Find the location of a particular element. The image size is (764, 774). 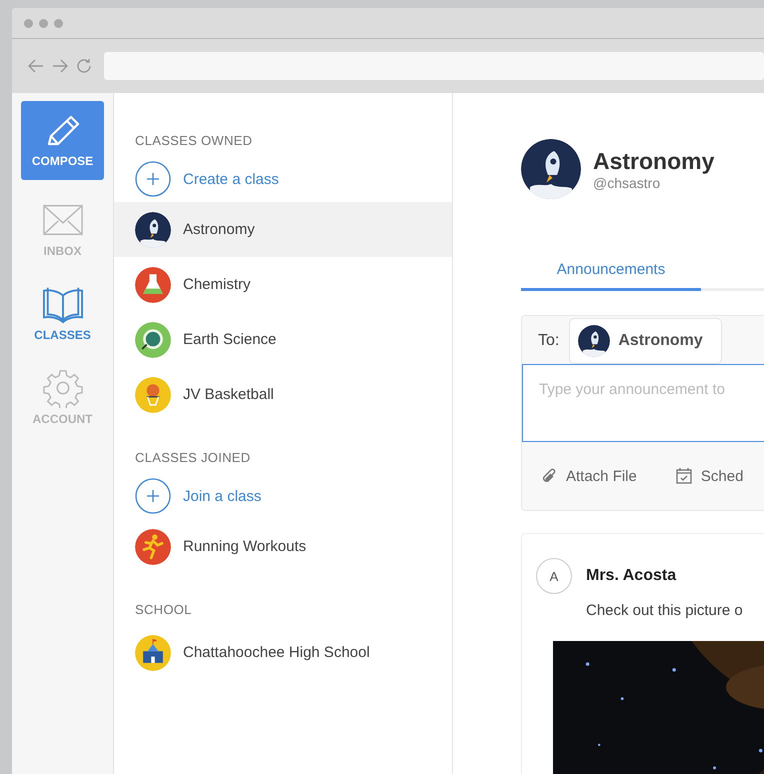

class-list-item: Chattahoochee High School is located at coordinates (283, 652).